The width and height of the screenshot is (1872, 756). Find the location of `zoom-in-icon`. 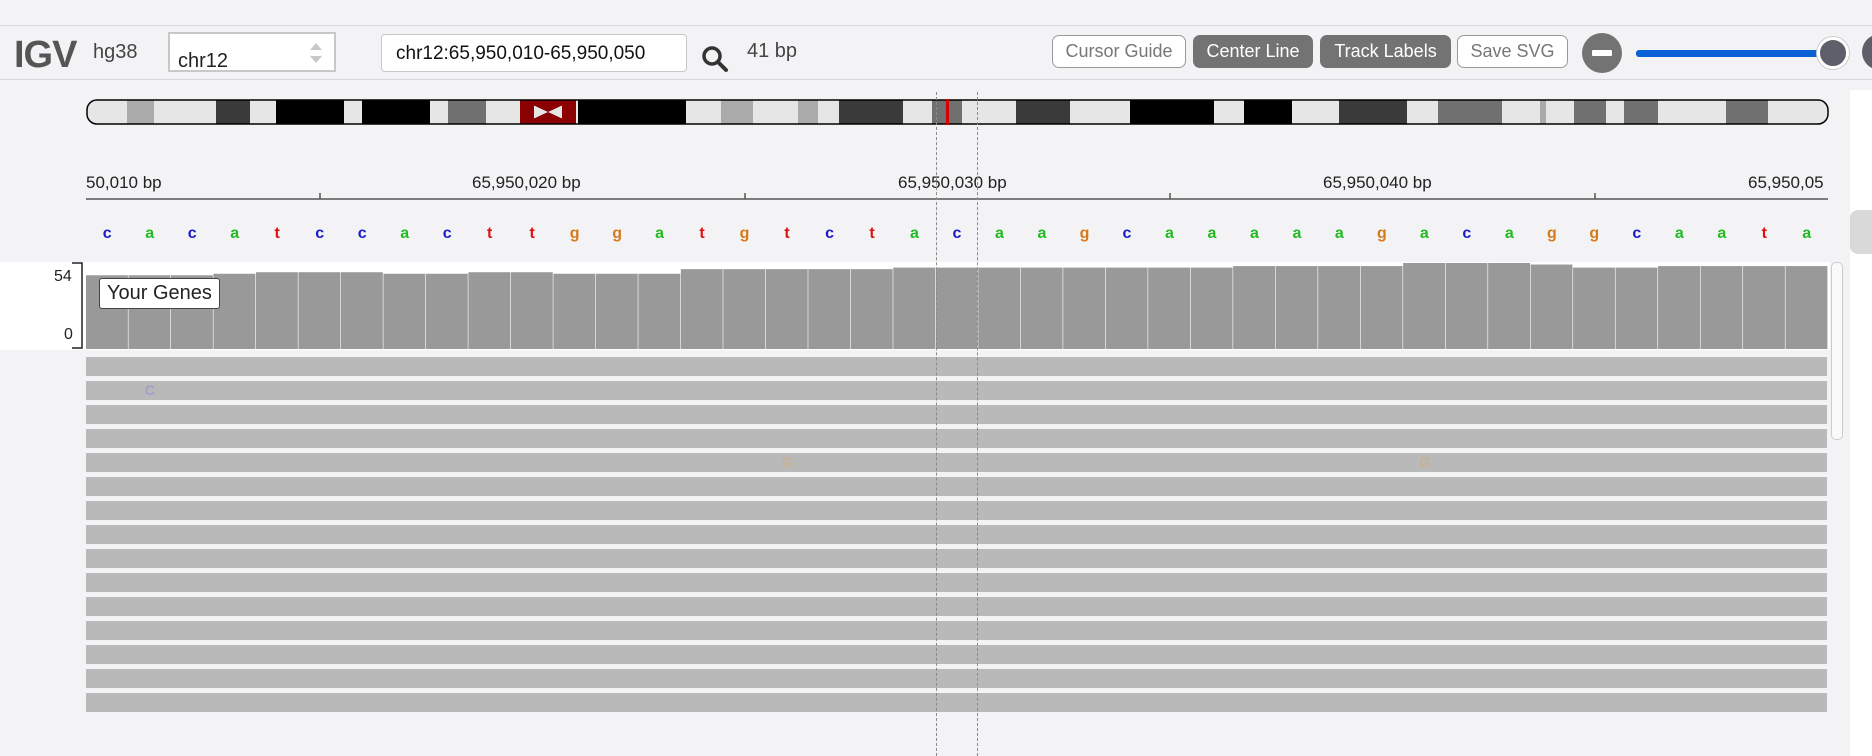

zoom-in-icon is located at coordinates (1867, 52).